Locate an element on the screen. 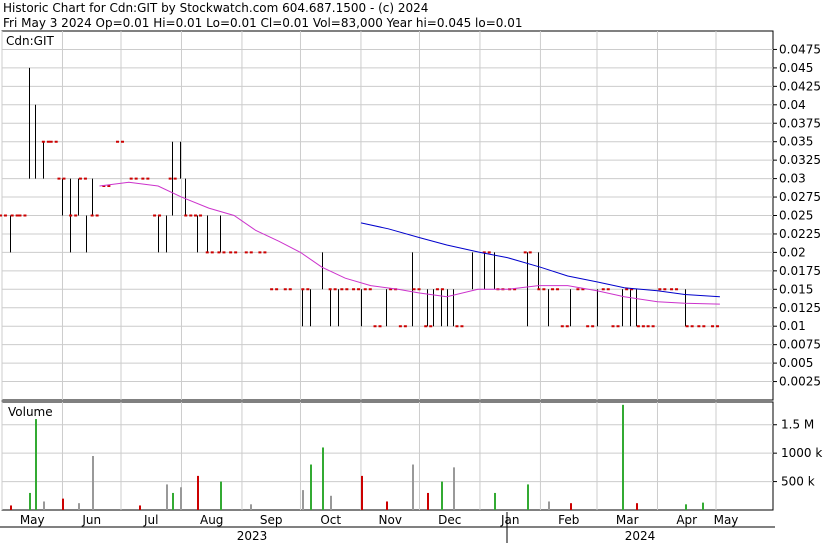  month-label: Jul is located at coordinates (150, 520).